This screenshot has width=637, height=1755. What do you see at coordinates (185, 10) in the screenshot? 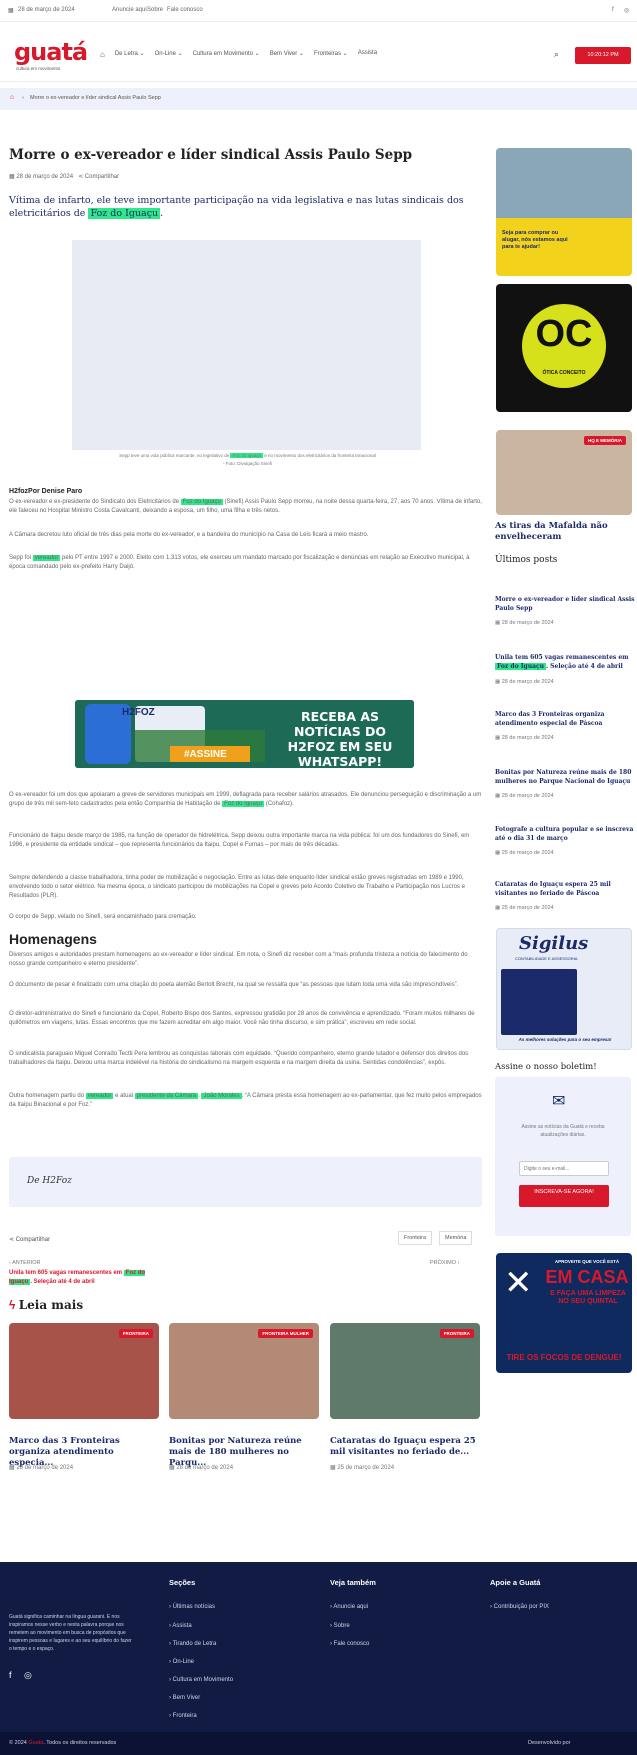
I see `top-link-fale: Fale conosco` at bounding box center [185, 10].